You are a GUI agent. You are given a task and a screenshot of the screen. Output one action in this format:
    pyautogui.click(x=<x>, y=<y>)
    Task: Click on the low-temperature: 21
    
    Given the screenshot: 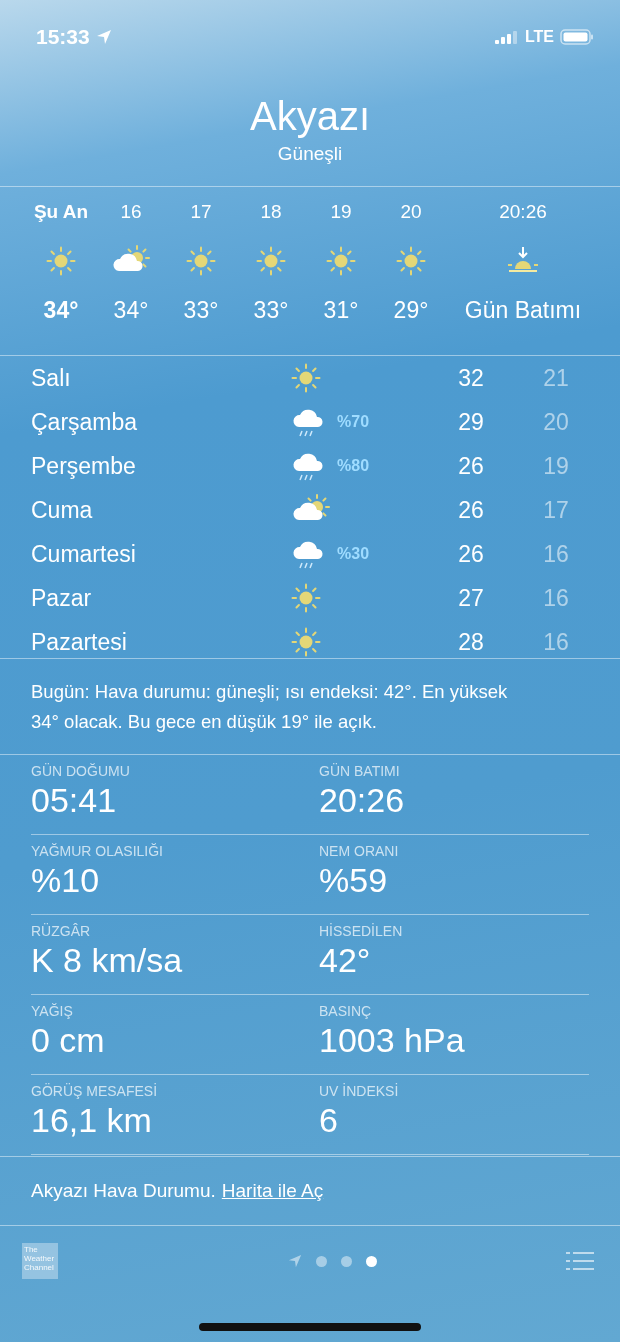 What is the action you would take?
    pyautogui.click(x=556, y=378)
    